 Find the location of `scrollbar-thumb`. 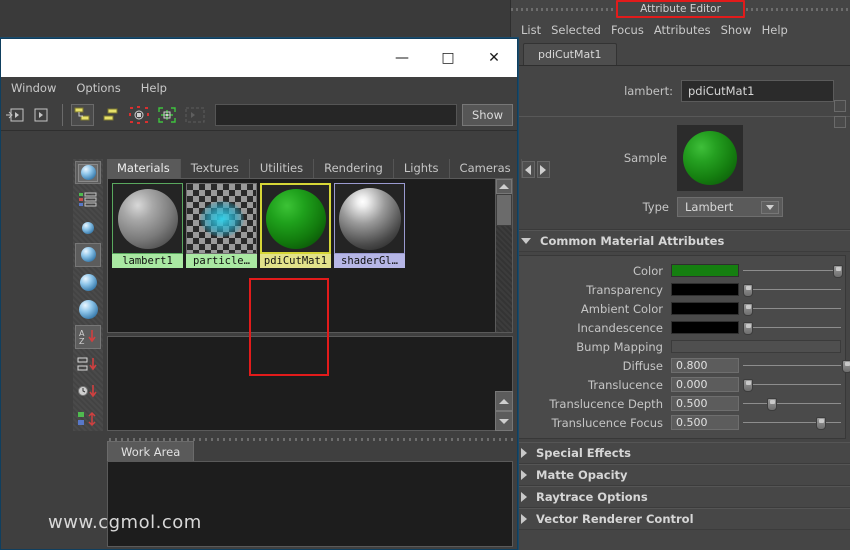

scrollbar-thumb is located at coordinates (504, 210).